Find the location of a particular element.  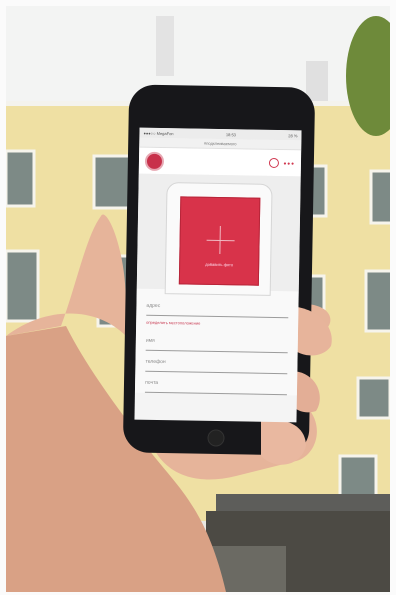

app-header: ••• is located at coordinates (220, 162).